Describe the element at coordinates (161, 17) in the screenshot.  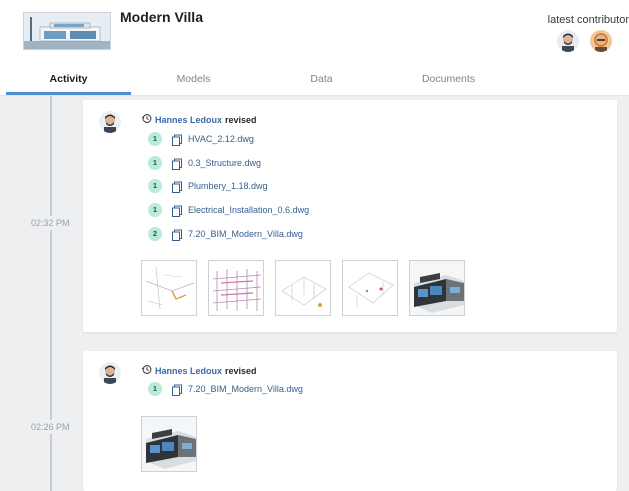
I see `project-title: Modern Villa` at that location.